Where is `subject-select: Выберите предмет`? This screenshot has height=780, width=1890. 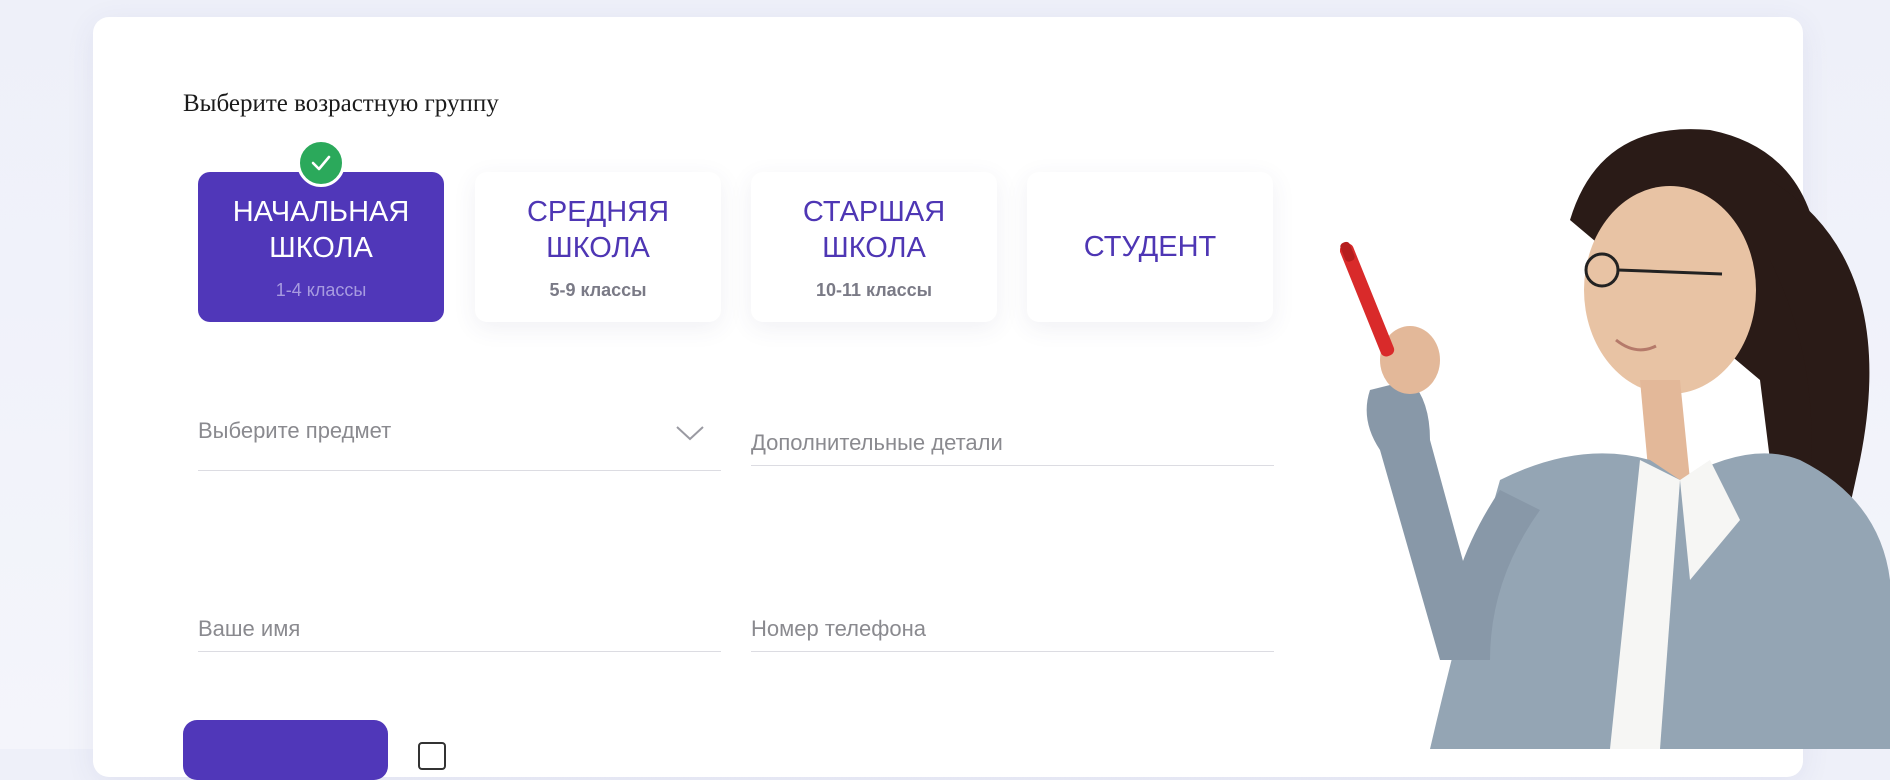
subject-select: Выберите предмет is located at coordinates (459, 441).